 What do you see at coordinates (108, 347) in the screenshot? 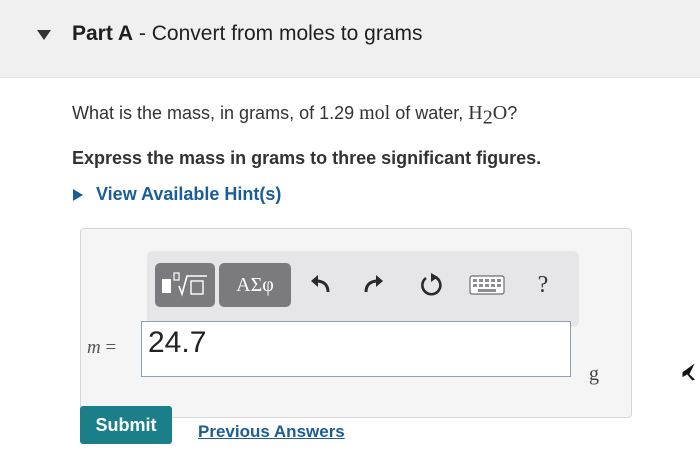
I see `equals-sign: =` at bounding box center [108, 347].